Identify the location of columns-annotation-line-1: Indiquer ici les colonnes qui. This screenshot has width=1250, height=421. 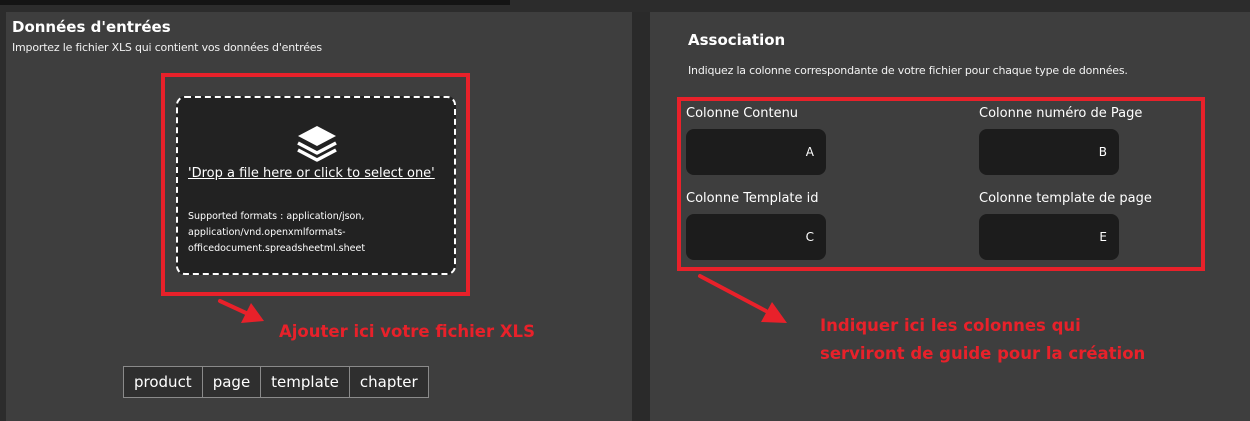
(950, 325).